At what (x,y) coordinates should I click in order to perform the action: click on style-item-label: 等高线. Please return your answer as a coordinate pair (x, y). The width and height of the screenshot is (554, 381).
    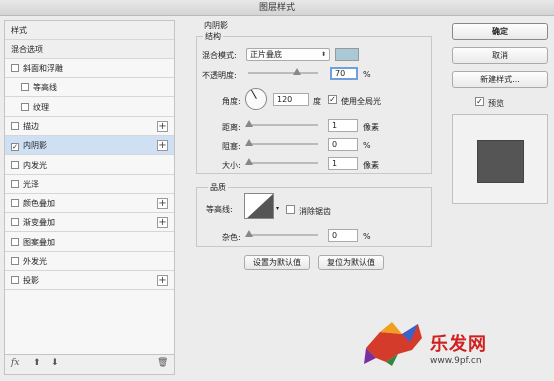
    Looking at the image, I should click on (45, 88).